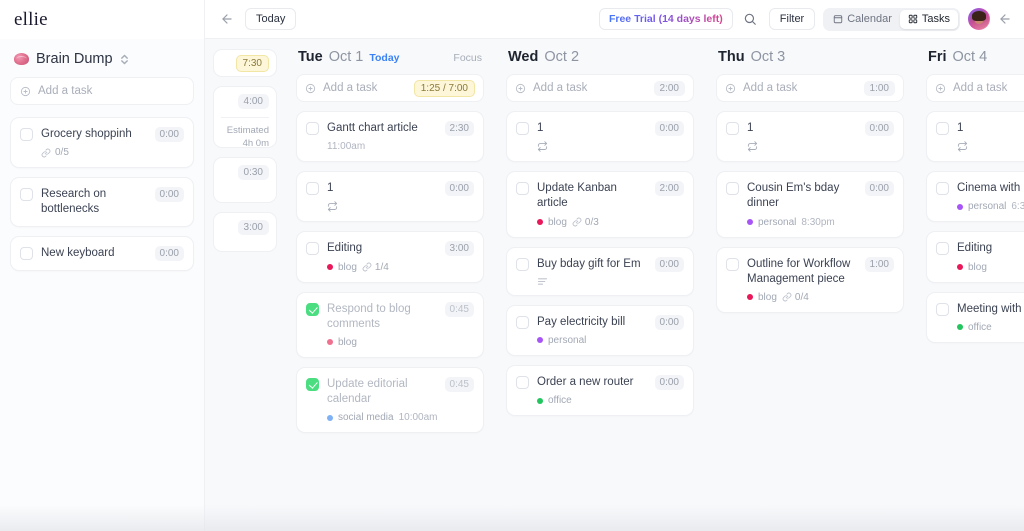 This screenshot has height=531, width=1024. Describe the element at coordinates (124, 59) in the screenshot. I see `chevron-updown-icon` at that location.